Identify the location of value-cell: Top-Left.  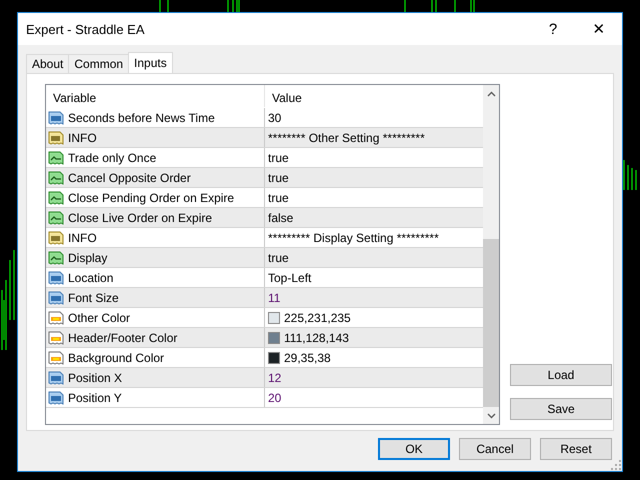
(290, 277).